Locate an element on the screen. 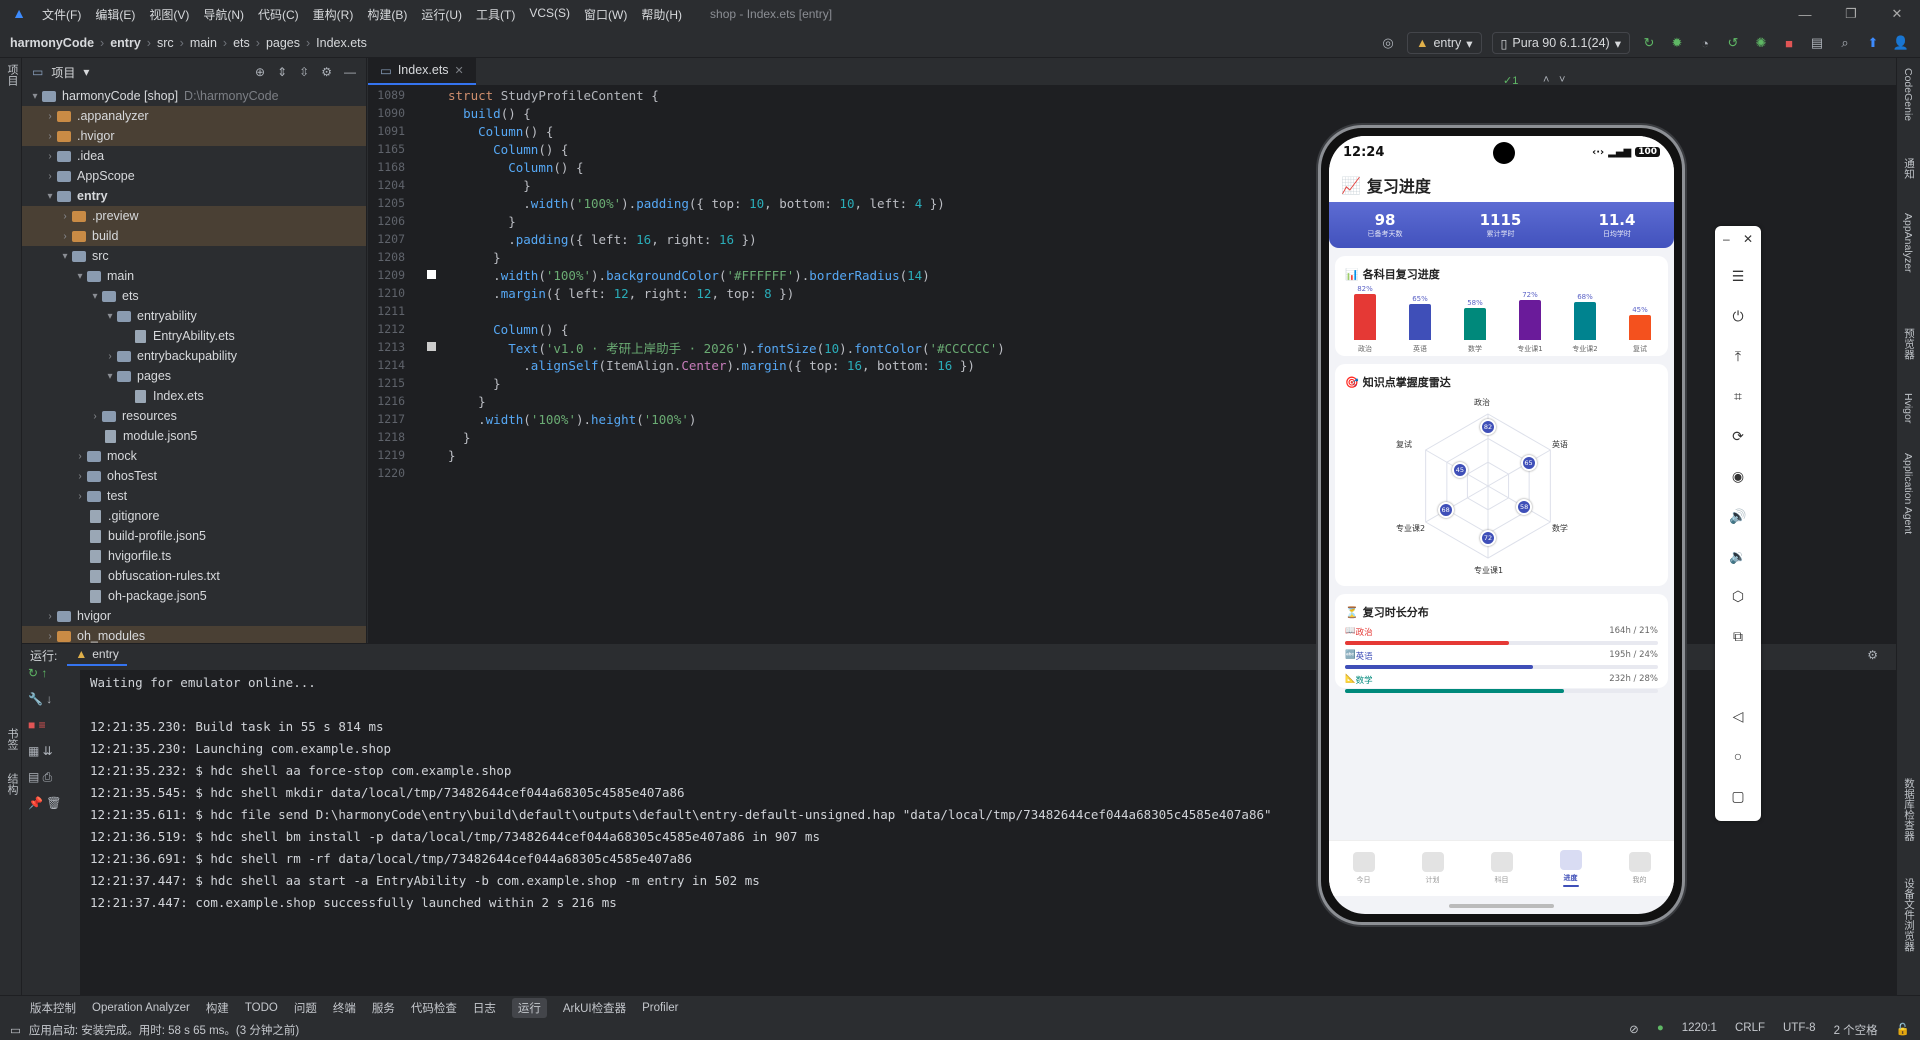 The width and height of the screenshot is (1920, 1040). attach-debugger-icon: ✺ is located at coordinates (1761, 43).